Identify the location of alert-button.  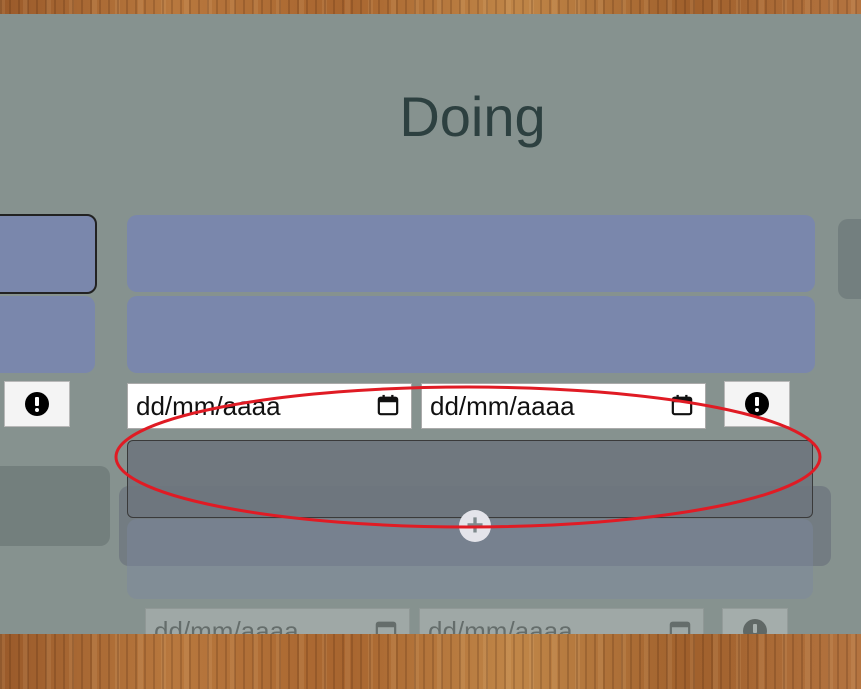
(757, 404).